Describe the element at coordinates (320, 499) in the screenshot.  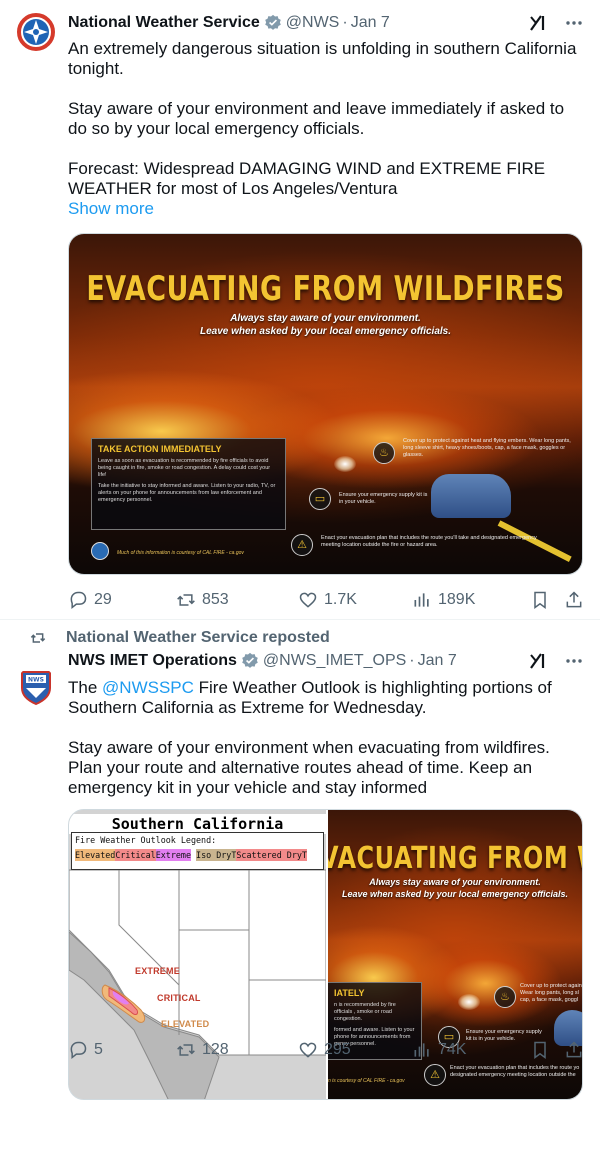
I see `supply-kit-icon: ▭` at that location.